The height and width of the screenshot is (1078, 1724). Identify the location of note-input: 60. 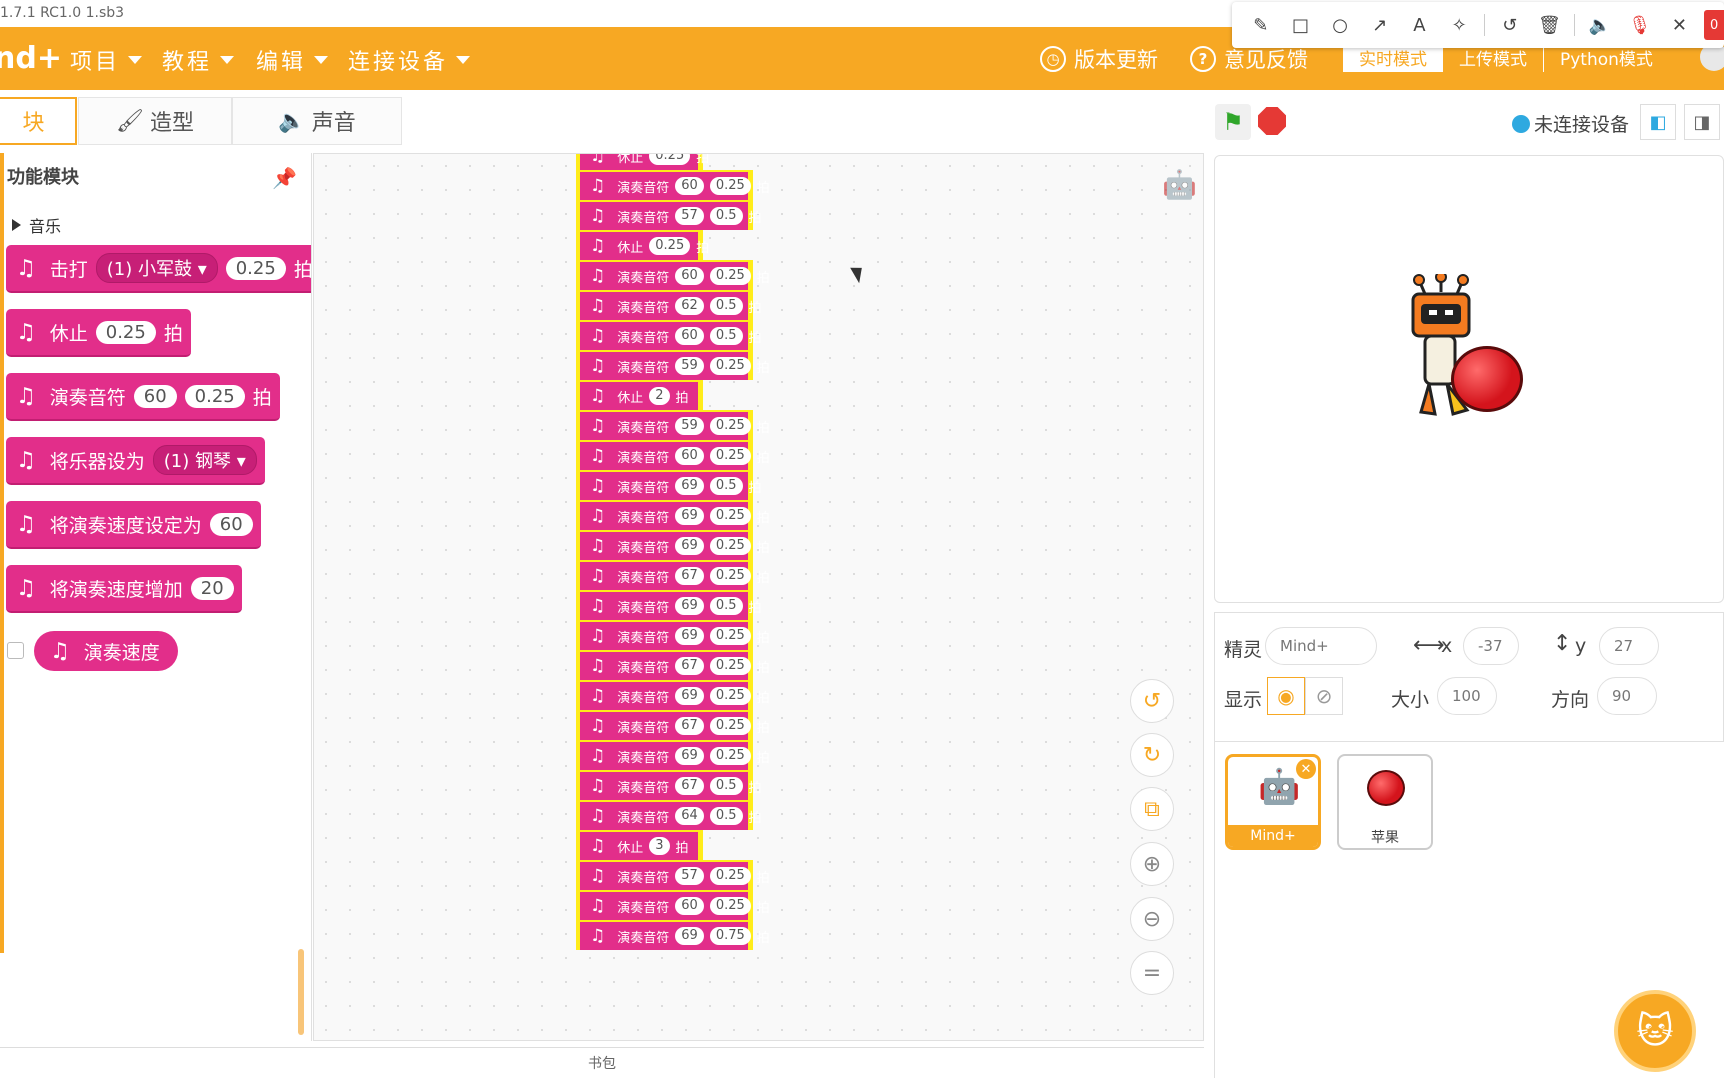
(155, 396).